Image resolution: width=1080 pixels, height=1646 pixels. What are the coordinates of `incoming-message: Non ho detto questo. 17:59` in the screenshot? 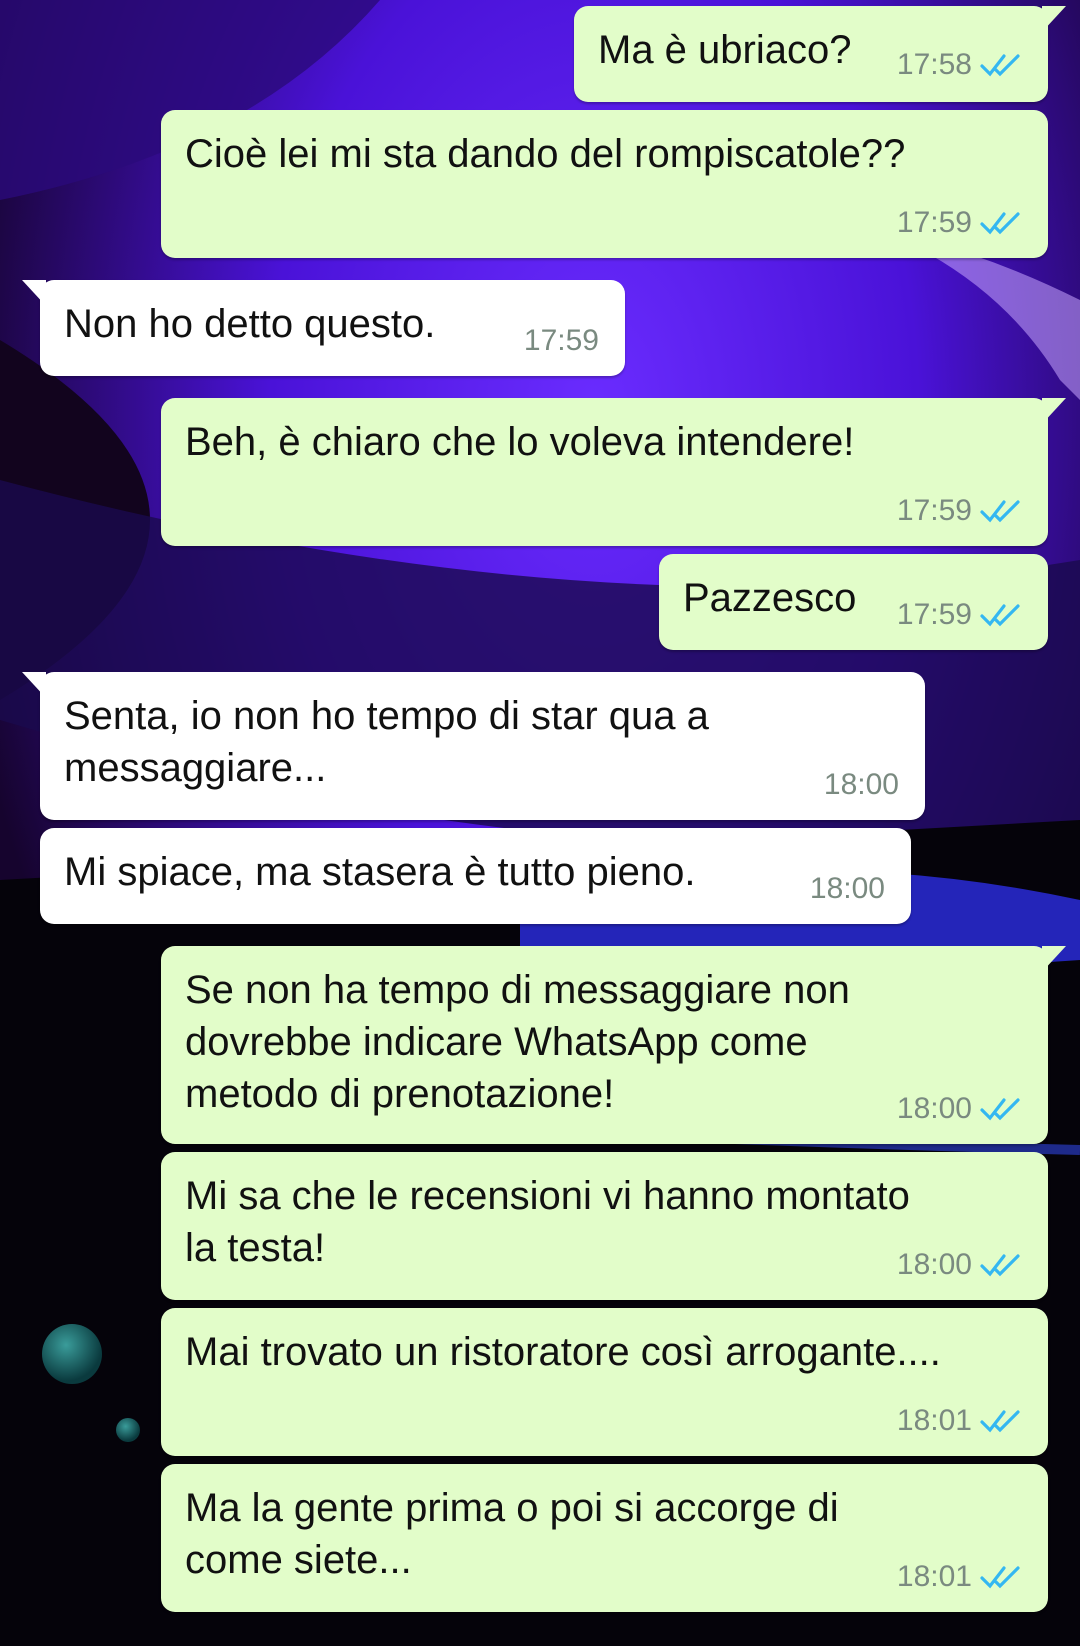 It's located at (323, 328).